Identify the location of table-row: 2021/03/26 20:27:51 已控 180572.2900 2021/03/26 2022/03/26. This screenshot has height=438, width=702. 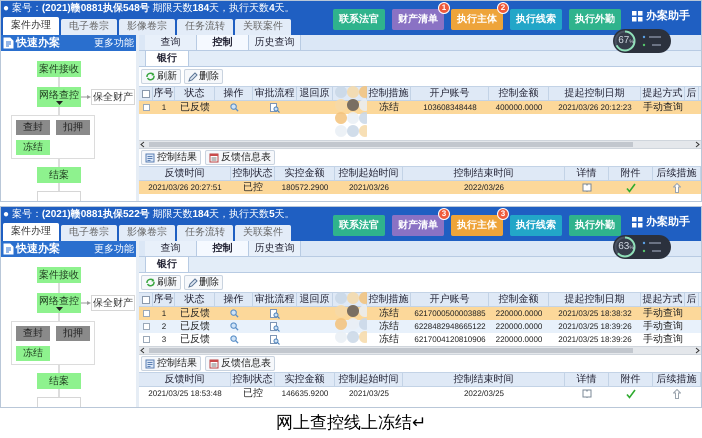
(420, 187).